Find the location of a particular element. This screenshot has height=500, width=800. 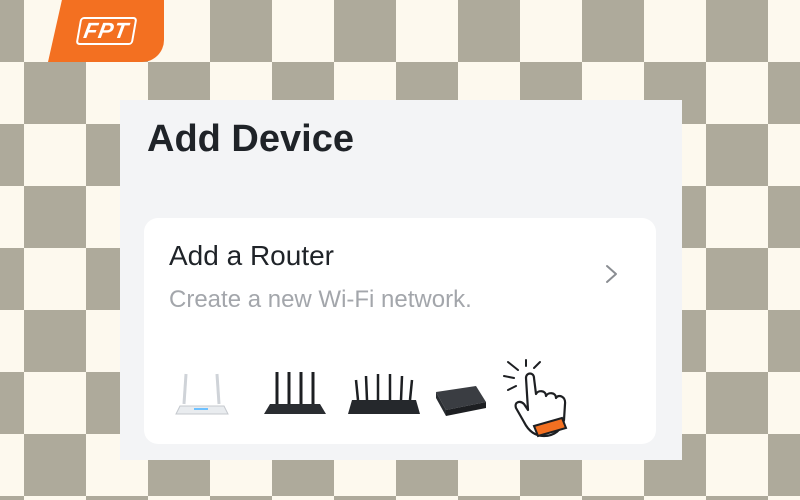

brand-logo-text: FPT is located at coordinates (106, 31).